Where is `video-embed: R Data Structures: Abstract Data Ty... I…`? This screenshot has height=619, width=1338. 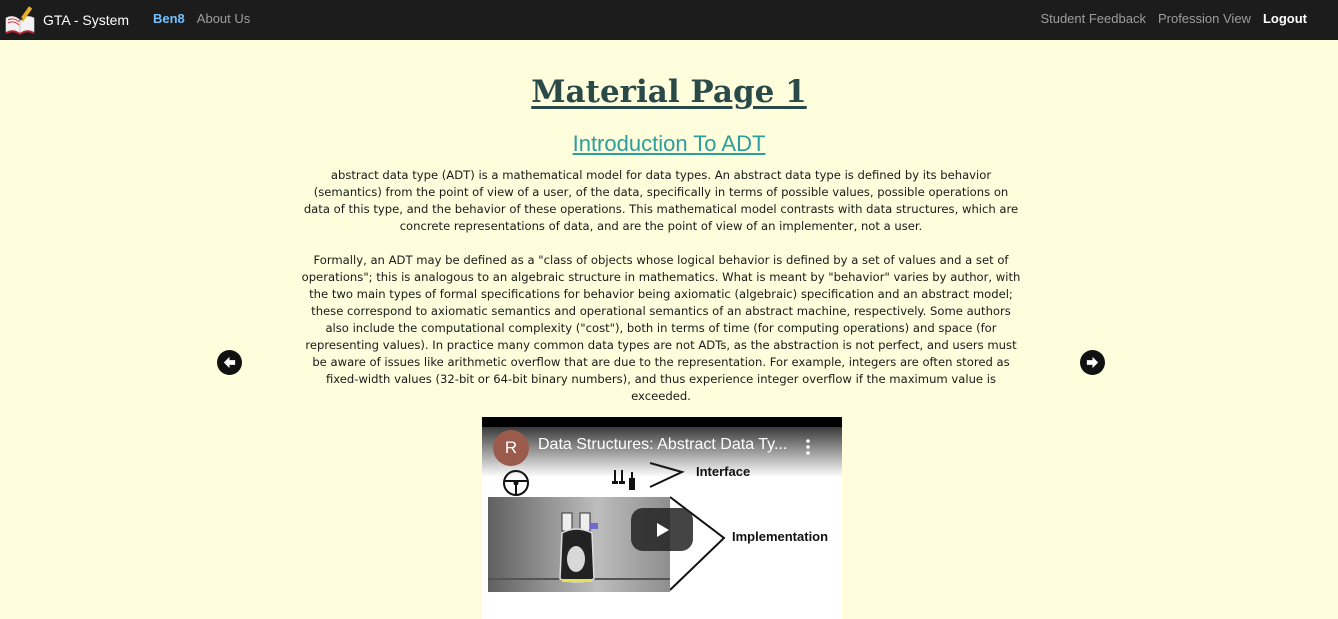
video-embed: R Data Structures: Abstract Data Ty... I… is located at coordinates (662, 518).